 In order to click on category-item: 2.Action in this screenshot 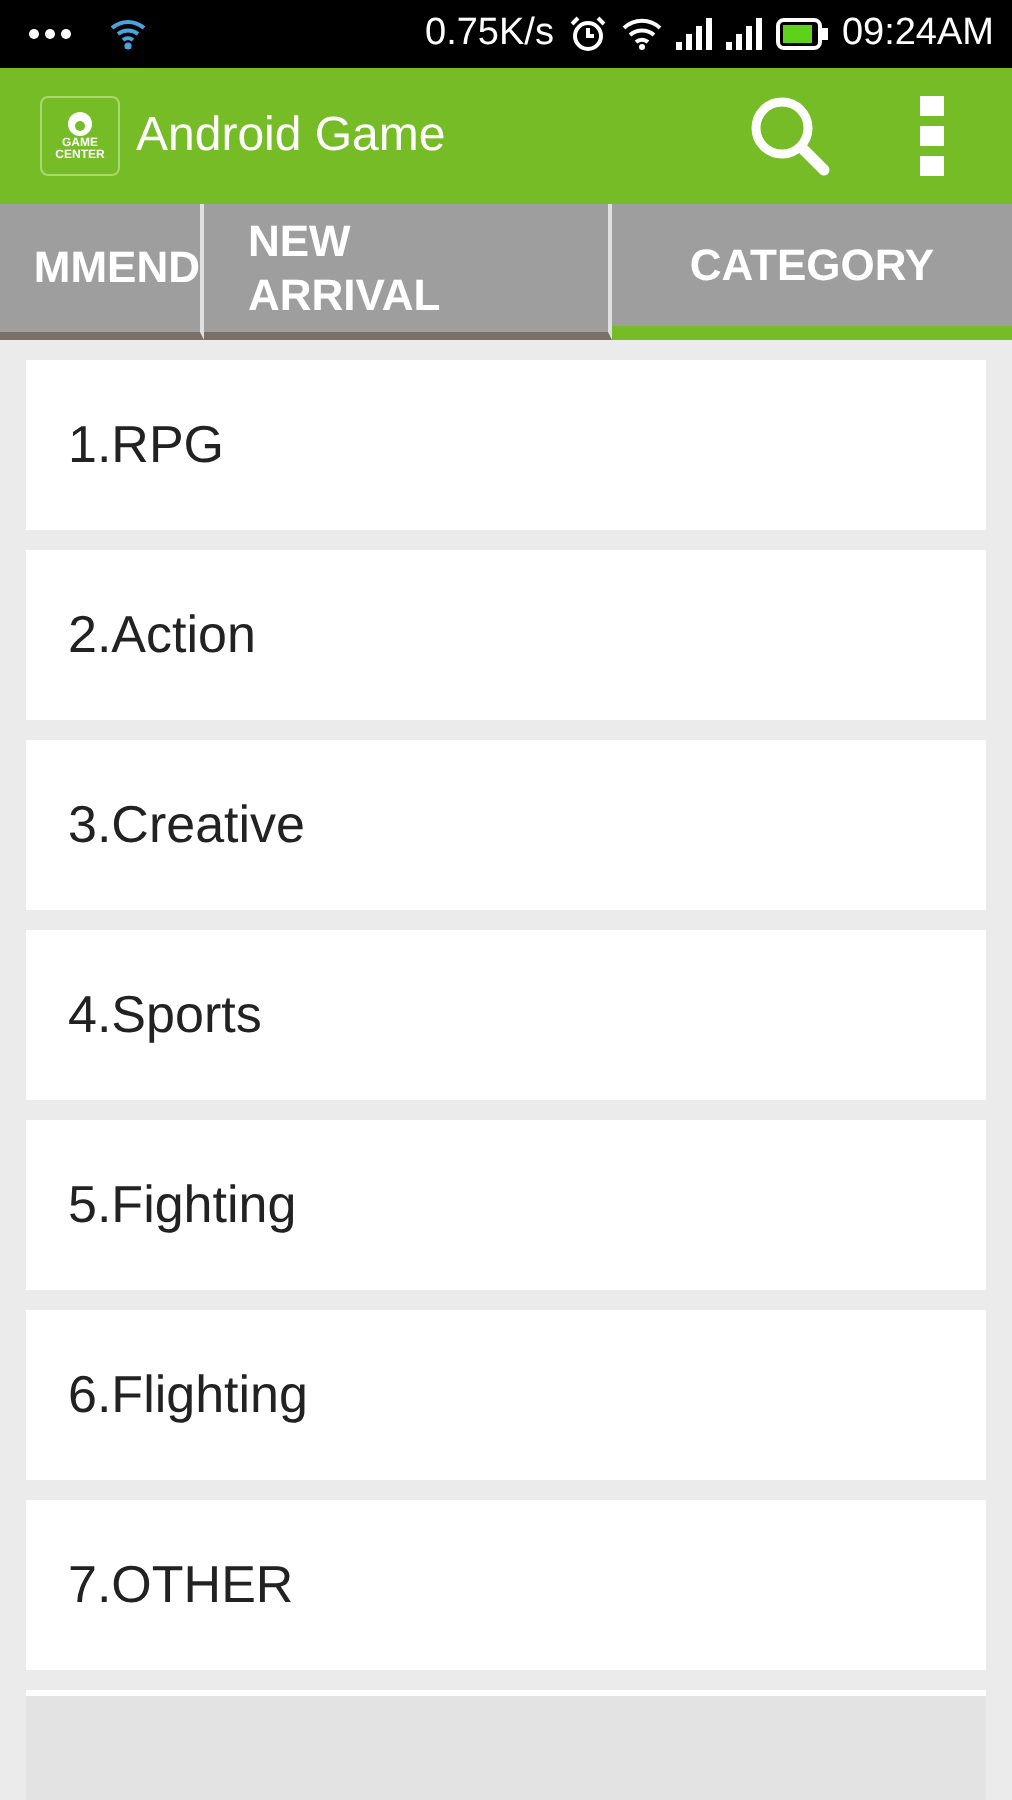, I will do `click(506, 635)`.